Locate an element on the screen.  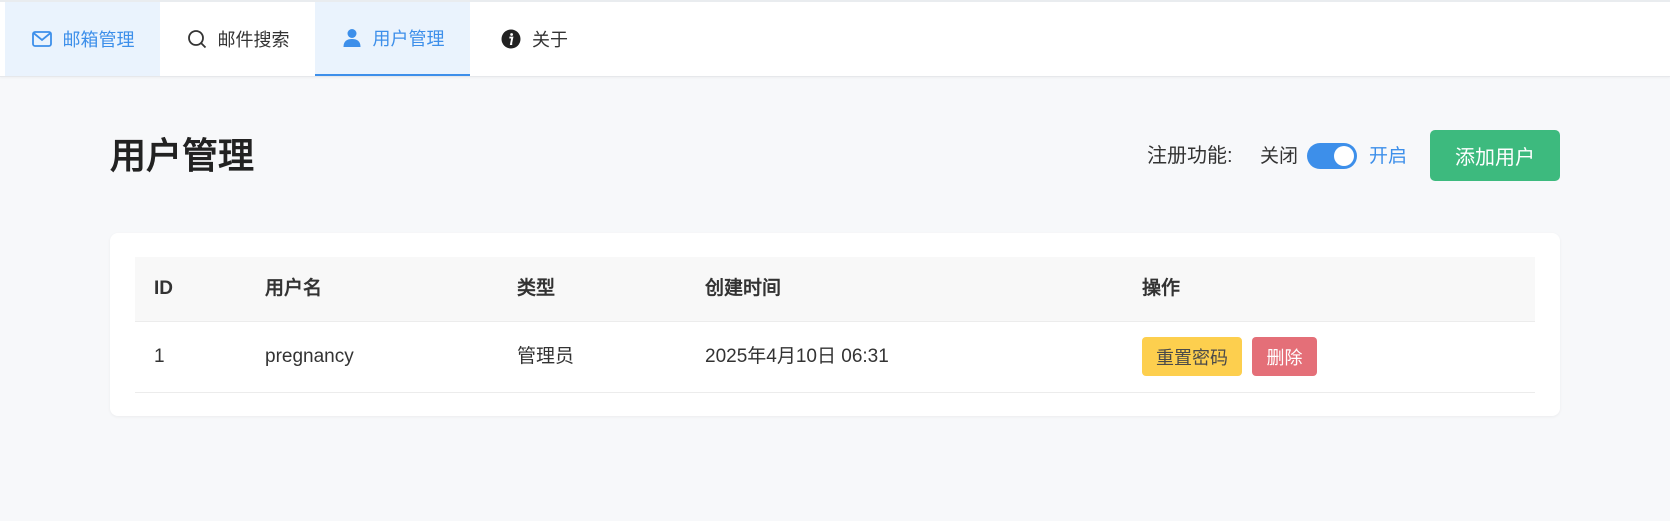
toggle-knob is located at coordinates (1344, 156).